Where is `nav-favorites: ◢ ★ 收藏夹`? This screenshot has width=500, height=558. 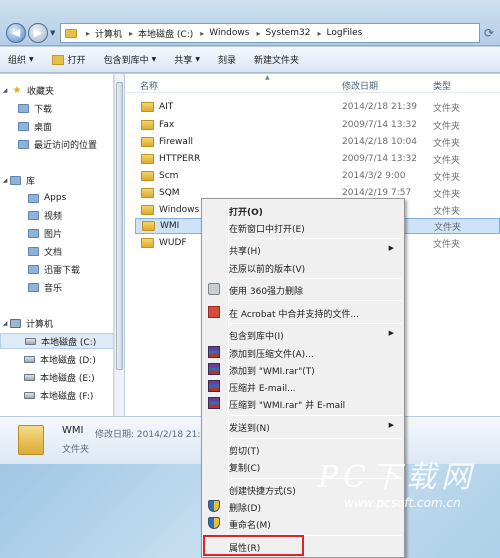
nav-favorites: ◢ ★ 收藏夹 is located at coordinates (57, 90).